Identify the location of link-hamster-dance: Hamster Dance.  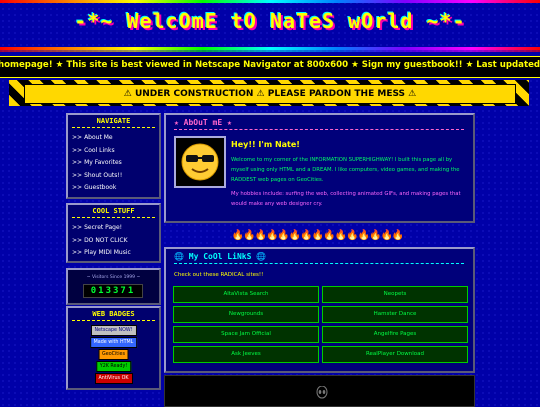
(395, 314).